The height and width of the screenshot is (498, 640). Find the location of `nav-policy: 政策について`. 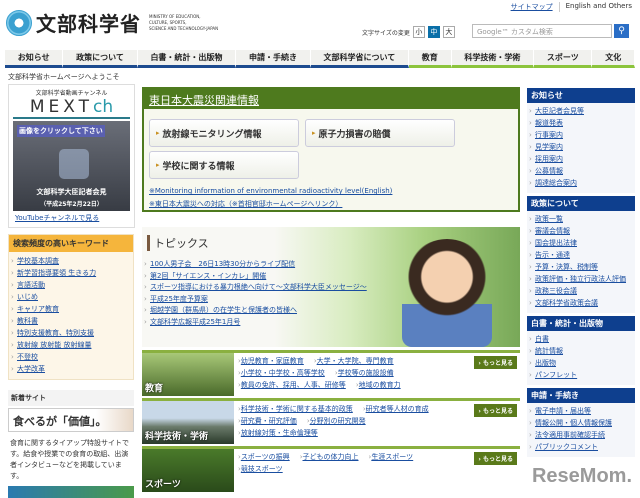

nav-policy: 政策について is located at coordinates (100, 59).